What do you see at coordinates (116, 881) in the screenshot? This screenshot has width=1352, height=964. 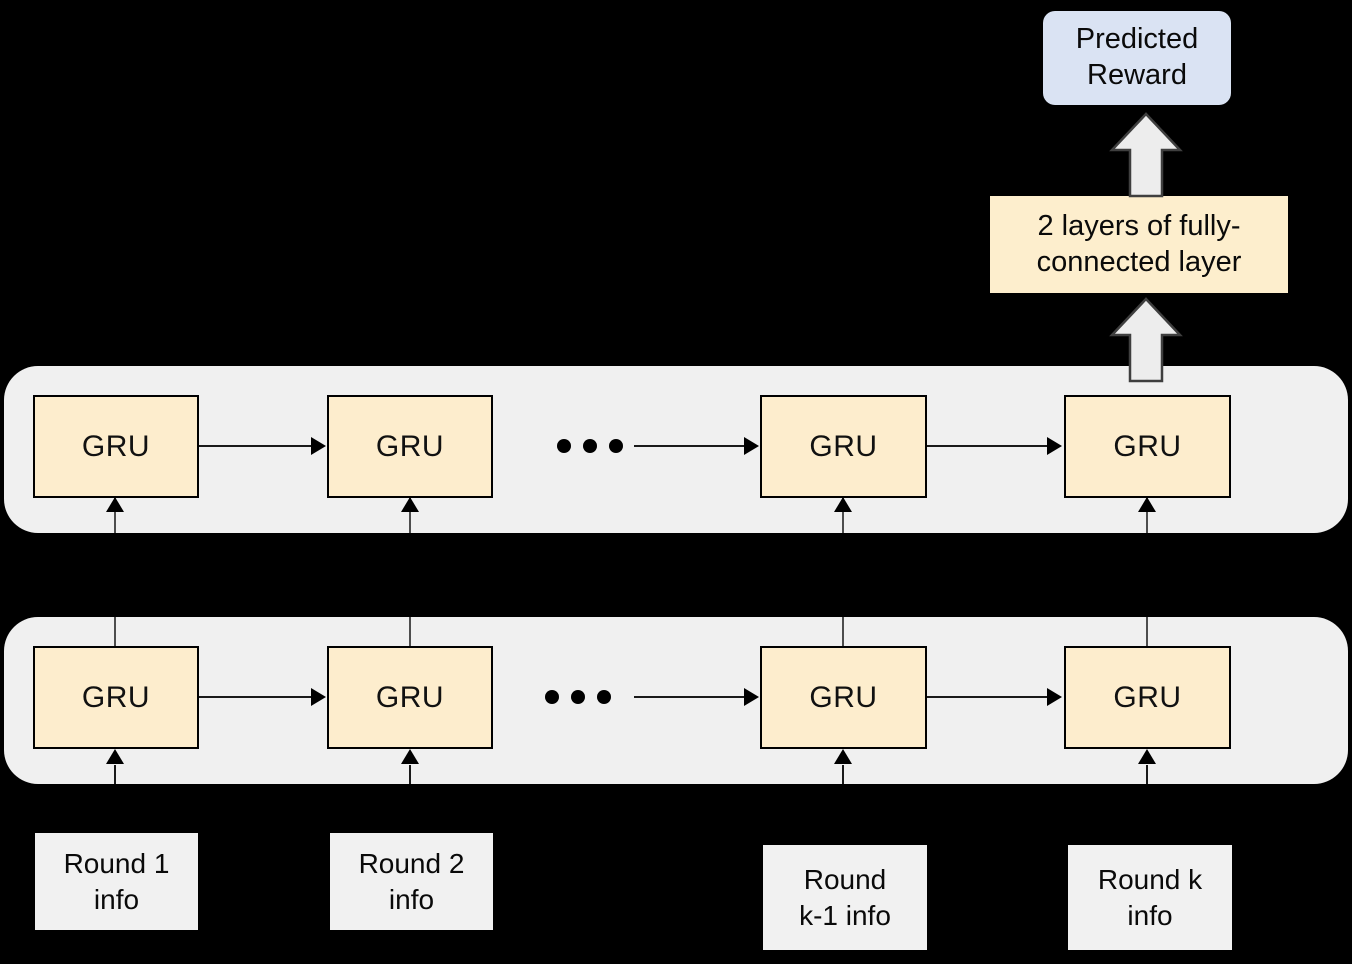 I see `input-box-round-1: Round 1 info` at bounding box center [116, 881].